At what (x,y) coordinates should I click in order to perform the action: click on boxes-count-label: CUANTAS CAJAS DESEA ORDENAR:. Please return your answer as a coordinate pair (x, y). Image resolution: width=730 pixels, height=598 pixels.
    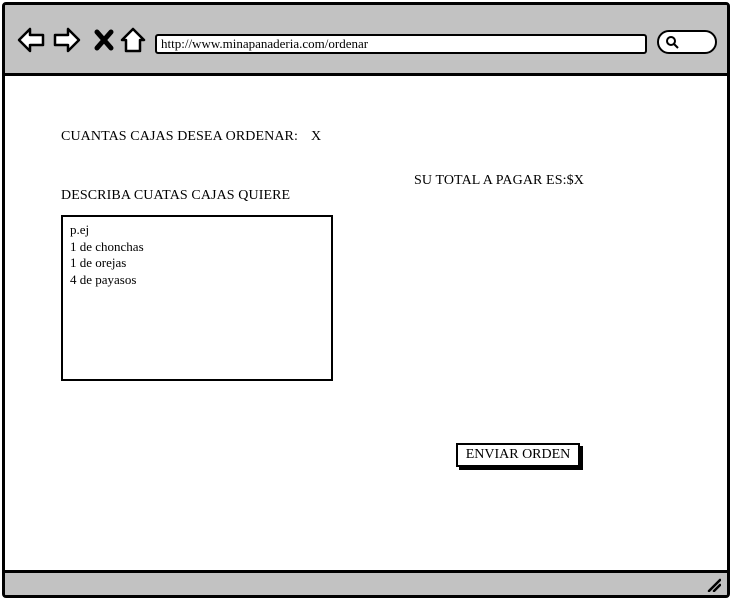
    Looking at the image, I should click on (179, 136).